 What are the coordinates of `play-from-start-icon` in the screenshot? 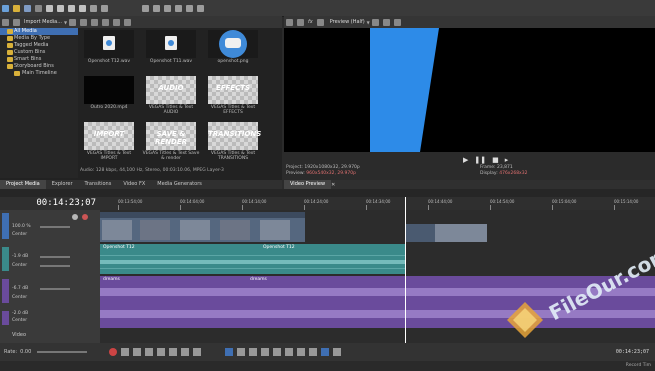 It's located at (137, 352).